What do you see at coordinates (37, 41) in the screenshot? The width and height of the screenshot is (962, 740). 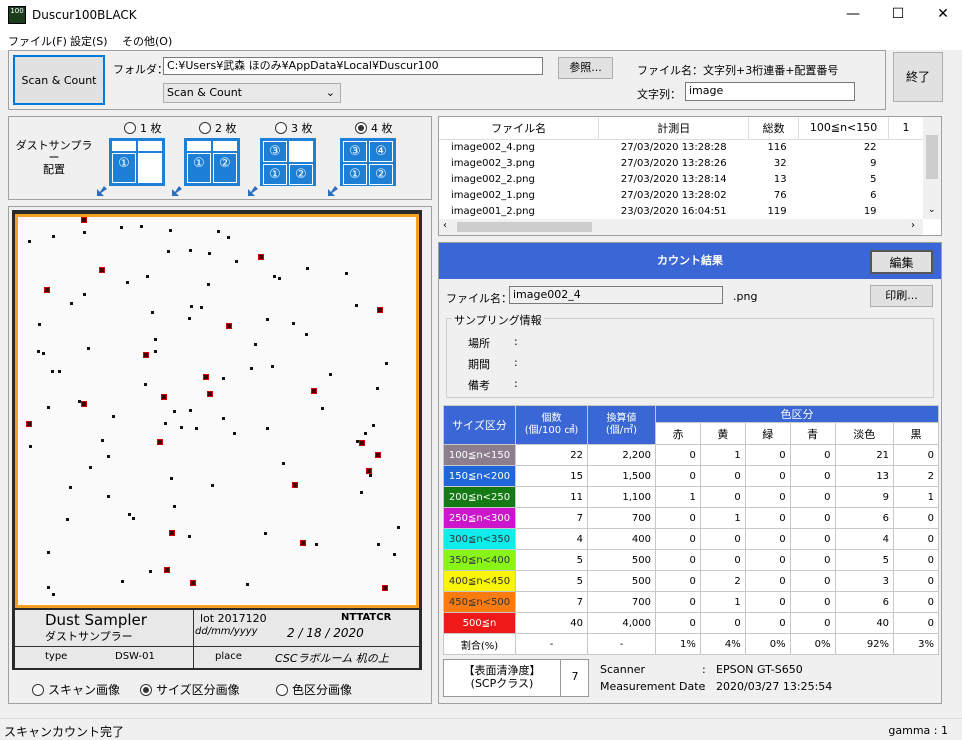 I see `menu-file: ファイル(F)` at bounding box center [37, 41].